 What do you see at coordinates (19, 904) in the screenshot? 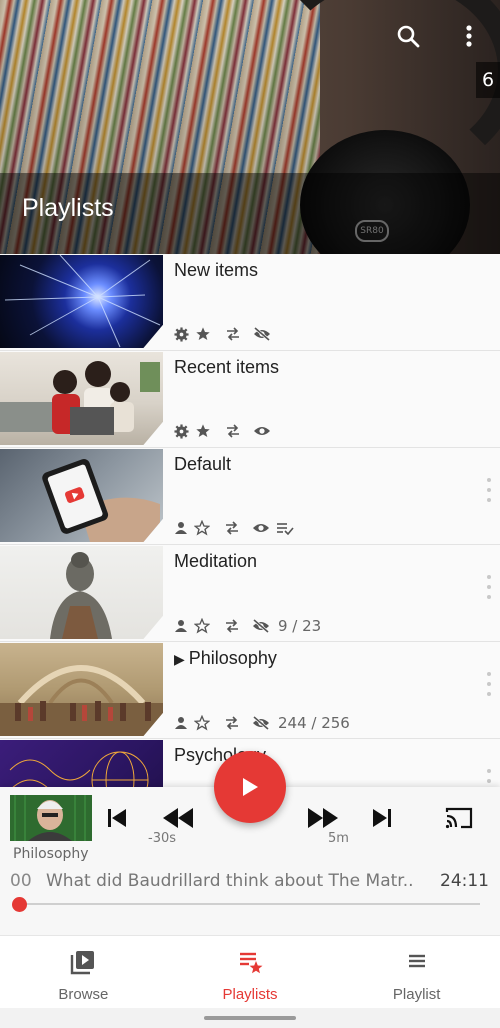
I see `seek-handle` at bounding box center [19, 904].